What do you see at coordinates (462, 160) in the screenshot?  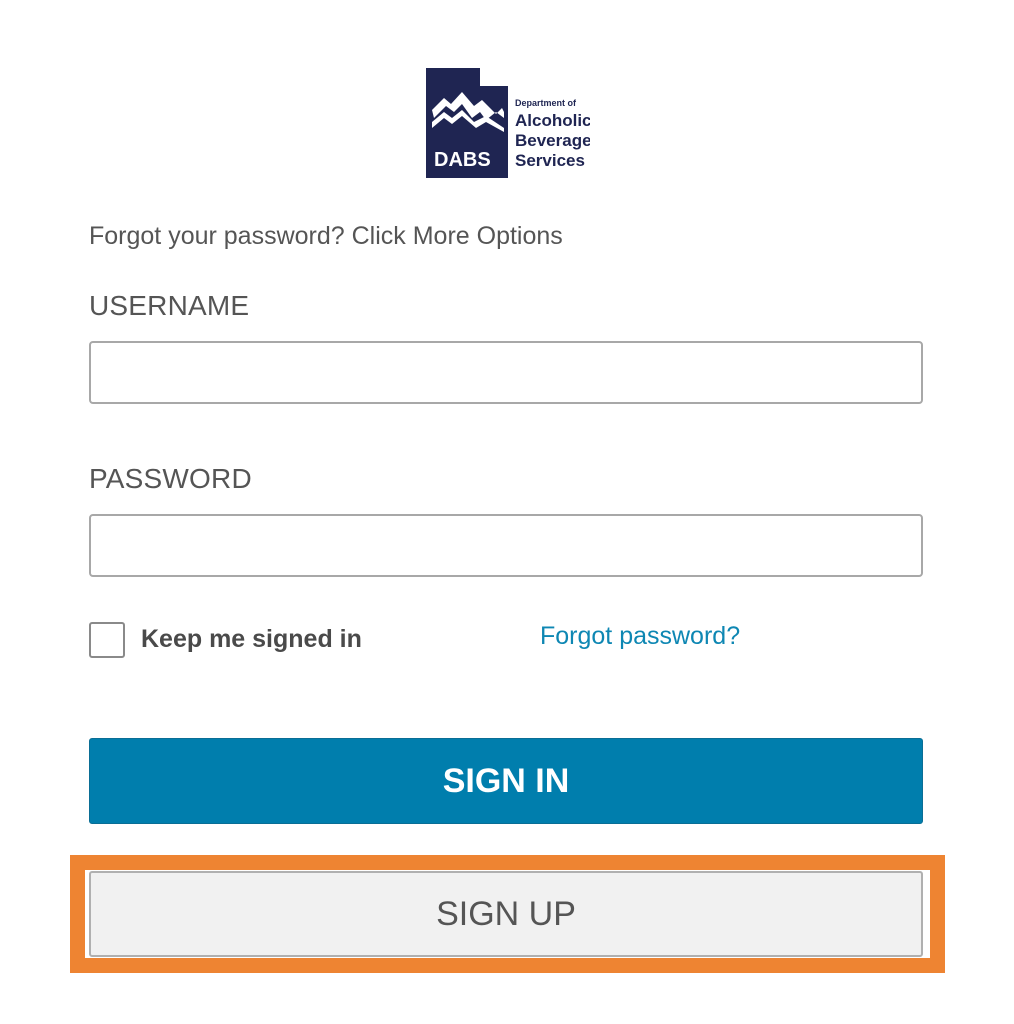 I see `logo-abbrev: DABS` at bounding box center [462, 160].